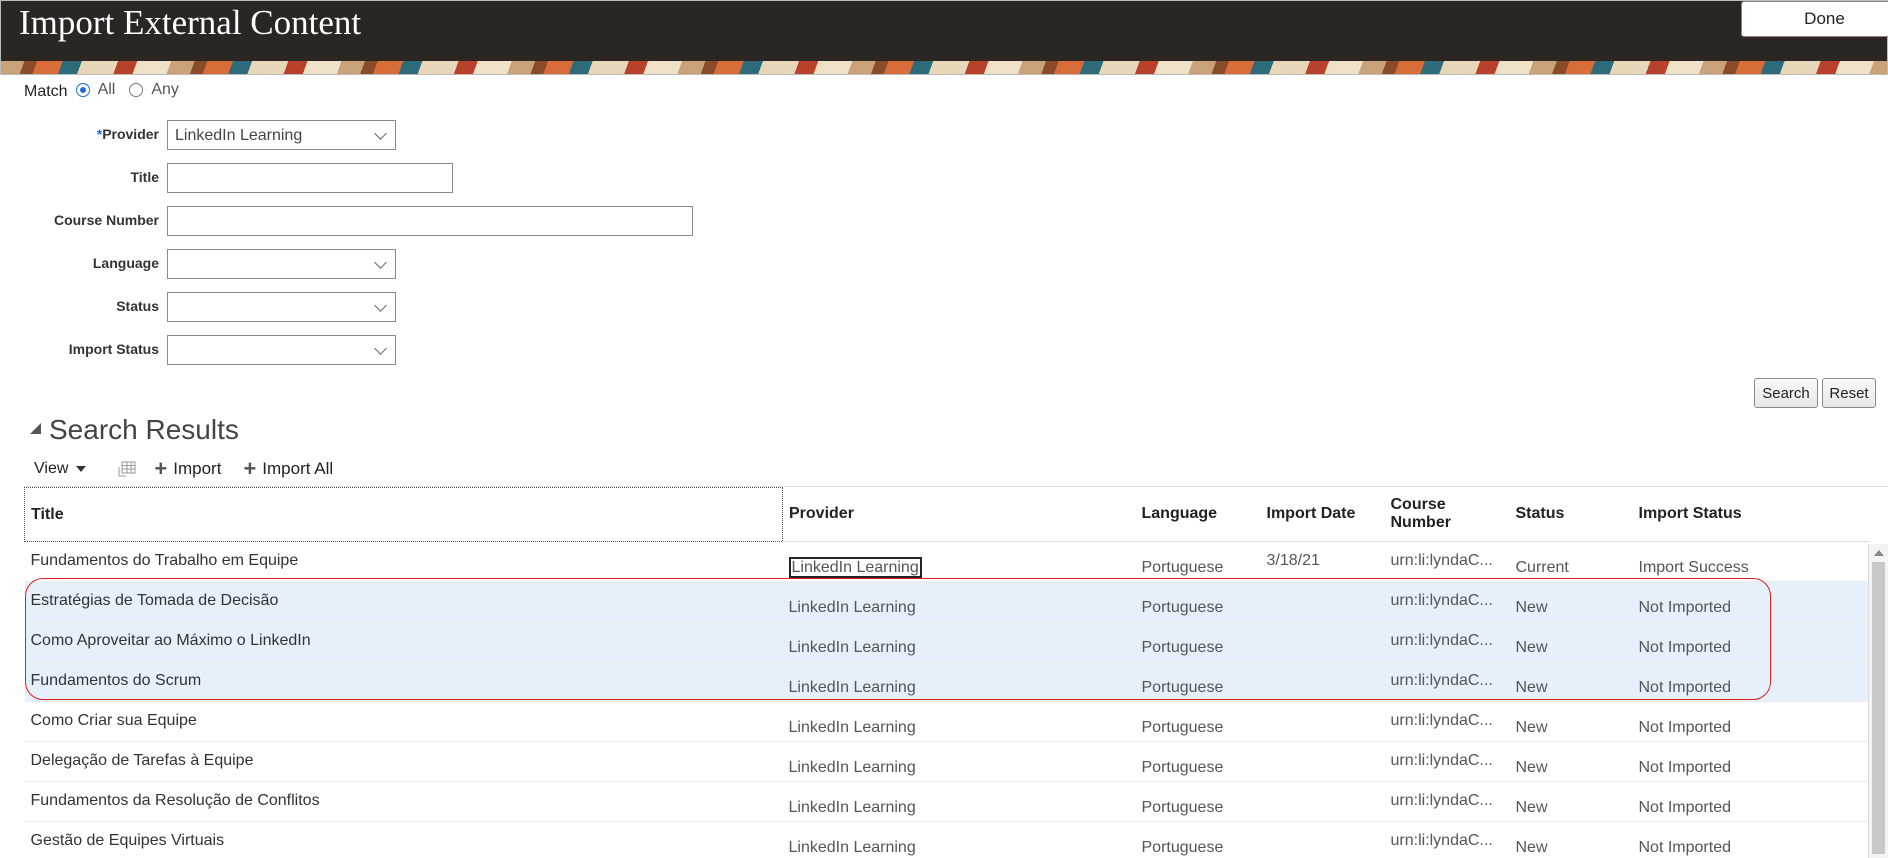 Image resolution: width=1888 pixels, height=858 pixels. I want to click on column-header-language: Language, so click(1198, 514).